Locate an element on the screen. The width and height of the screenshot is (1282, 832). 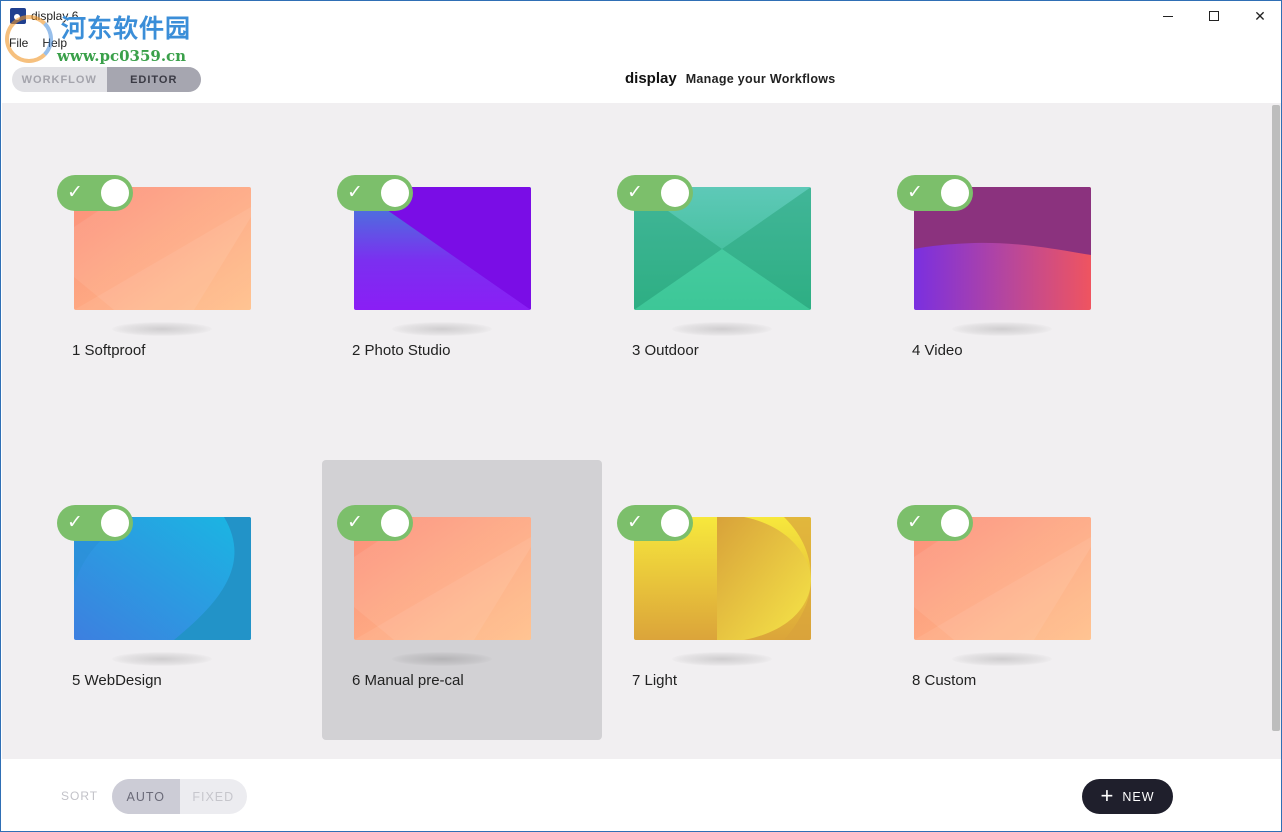
vertical-scrollbar is located at coordinates (1276, 418).